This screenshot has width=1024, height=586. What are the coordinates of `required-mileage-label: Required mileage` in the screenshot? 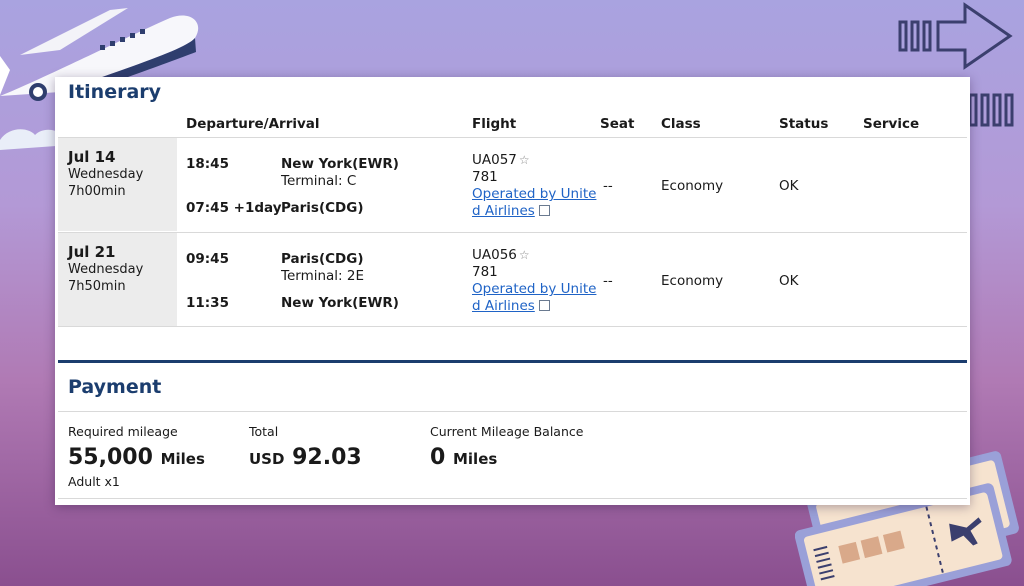 It's located at (123, 431).